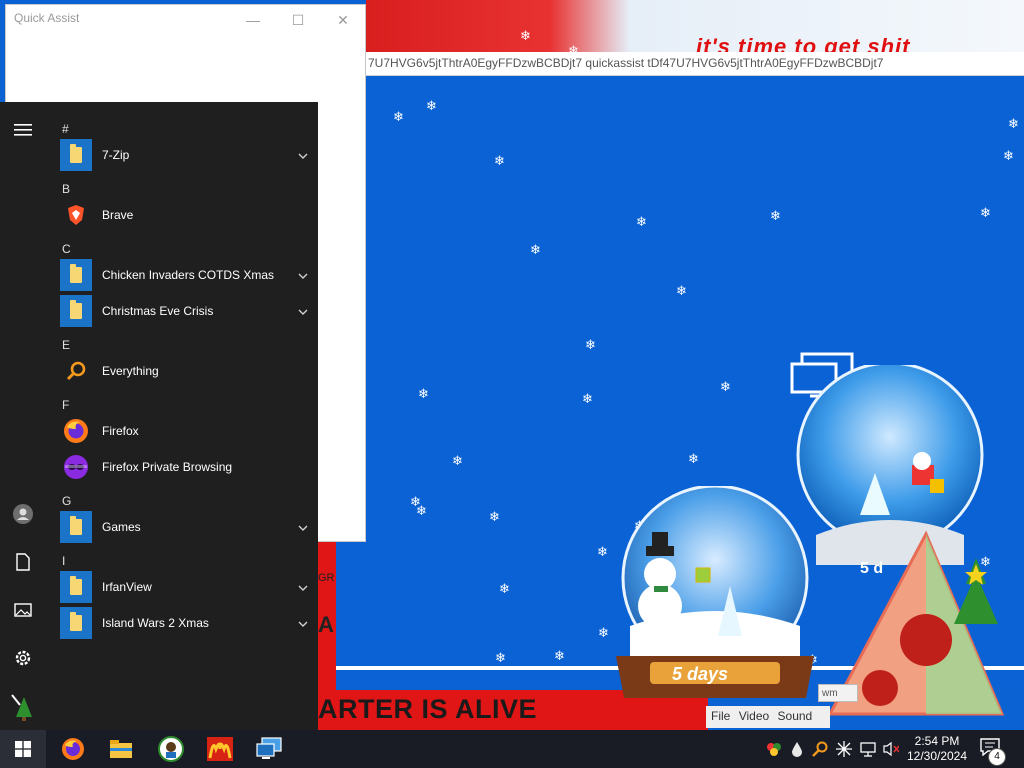 Image resolution: width=1024 pixels, height=768 pixels. Describe the element at coordinates (774, 749) in the screenshot. I see `app-tray-icon` at that location.